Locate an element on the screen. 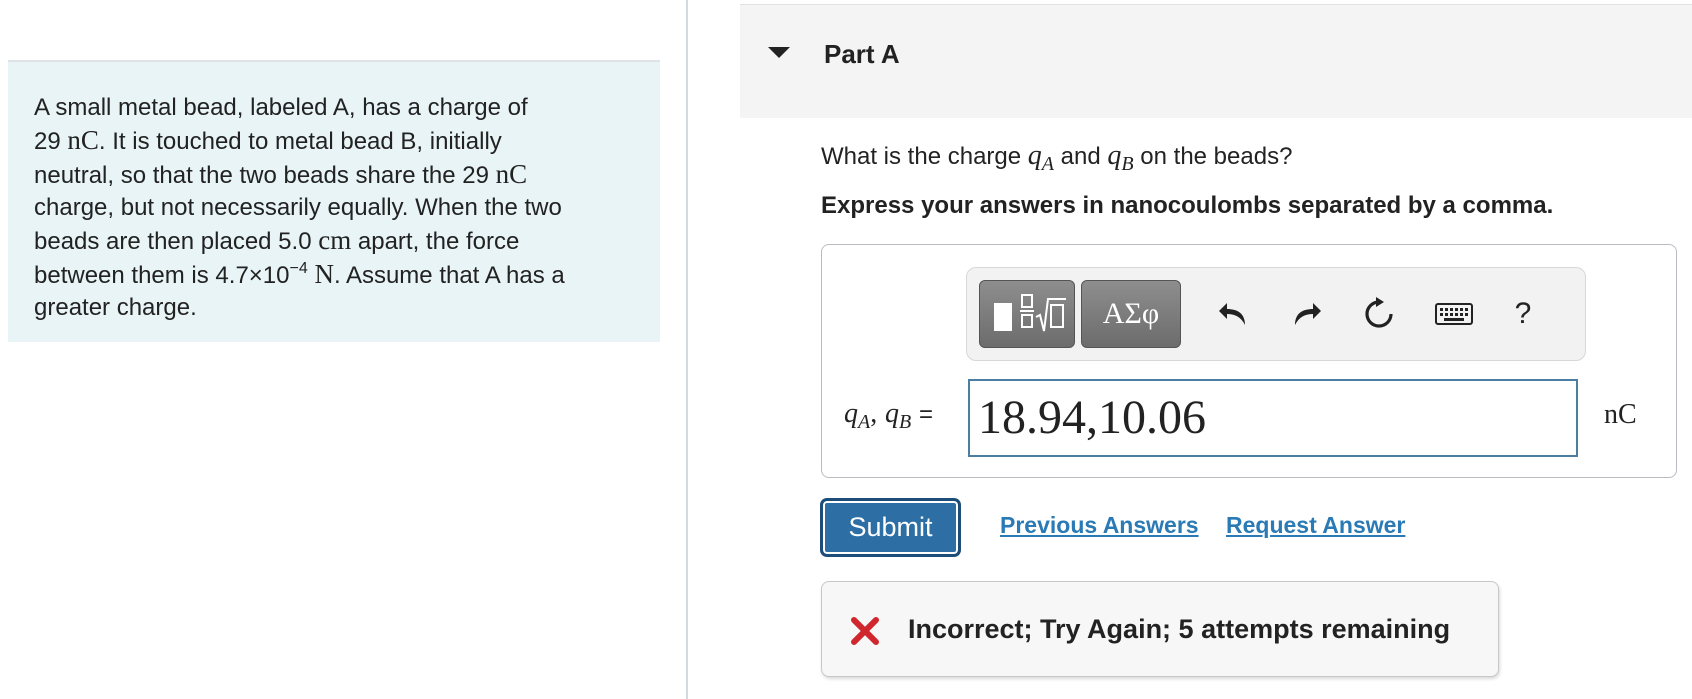  keyboard-icon is located at coordinates (1454, 314).